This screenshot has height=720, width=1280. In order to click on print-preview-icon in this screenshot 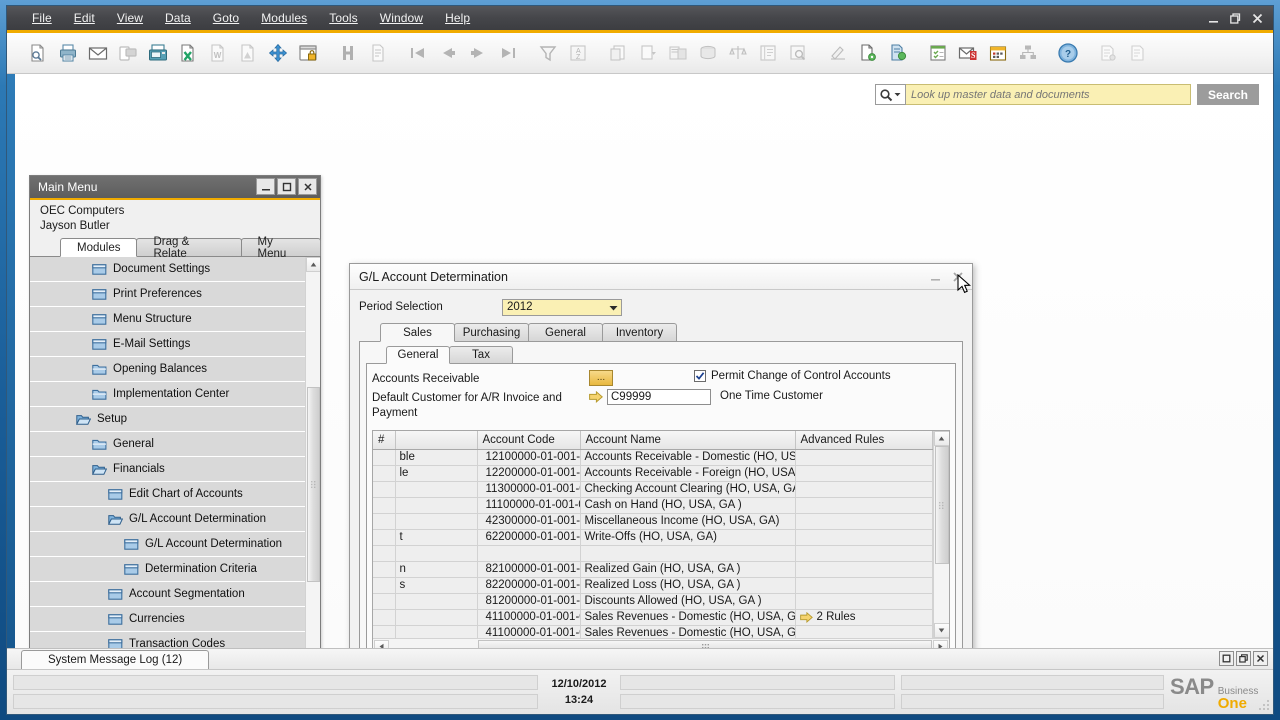, I will do `click(37, 53)`.